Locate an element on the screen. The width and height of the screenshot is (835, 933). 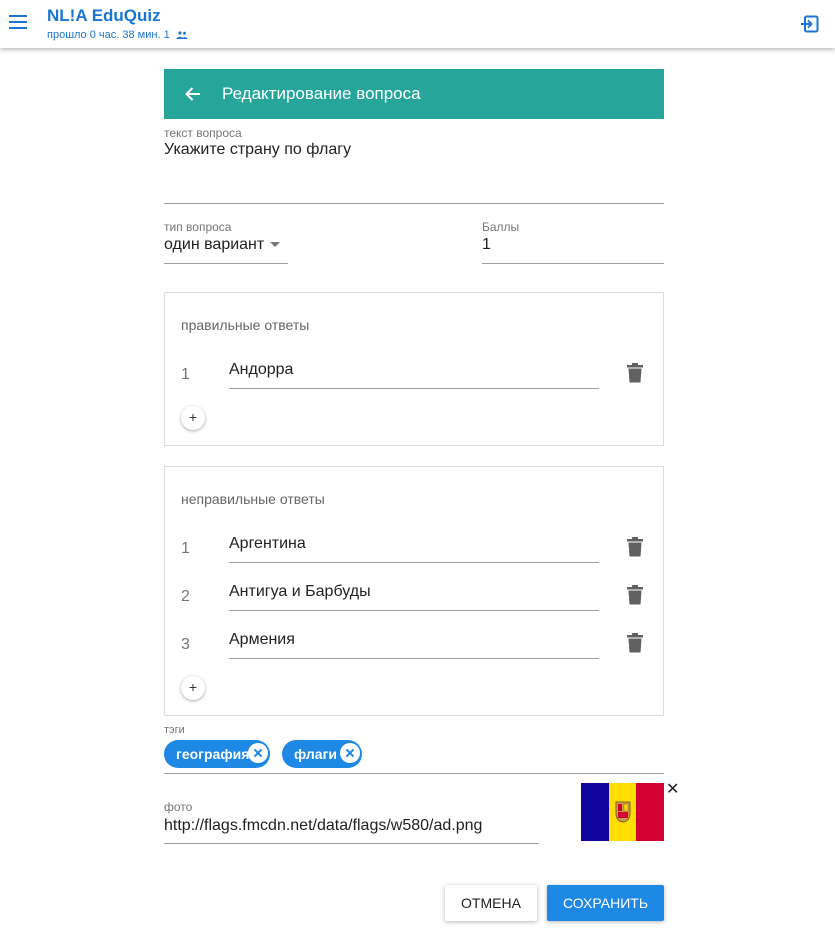
question-text-field: Укажите страну по флагу is located at coordinates (257, 150).